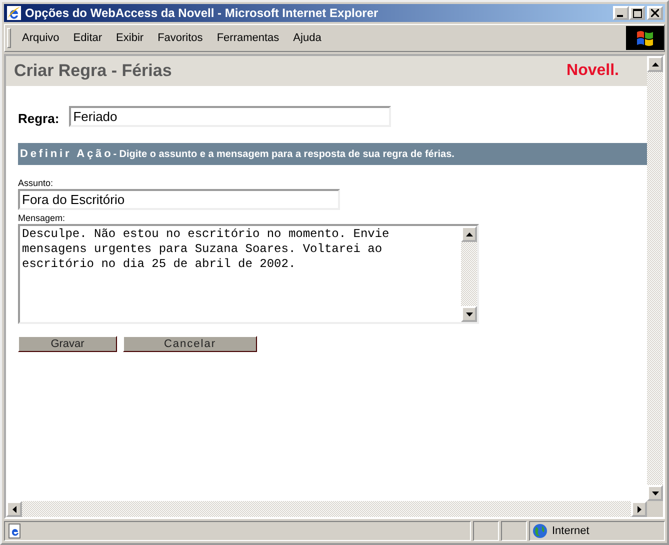  I want to click on close-button, so click(655, 13).